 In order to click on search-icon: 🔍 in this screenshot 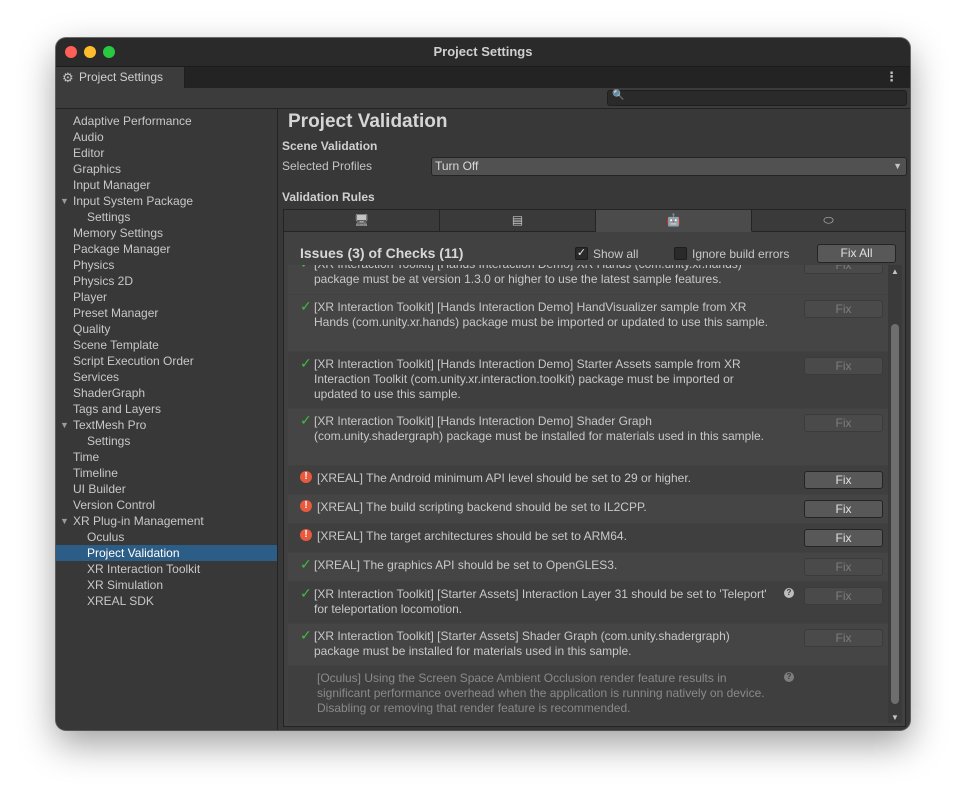, I will do `click(618, 95)`.